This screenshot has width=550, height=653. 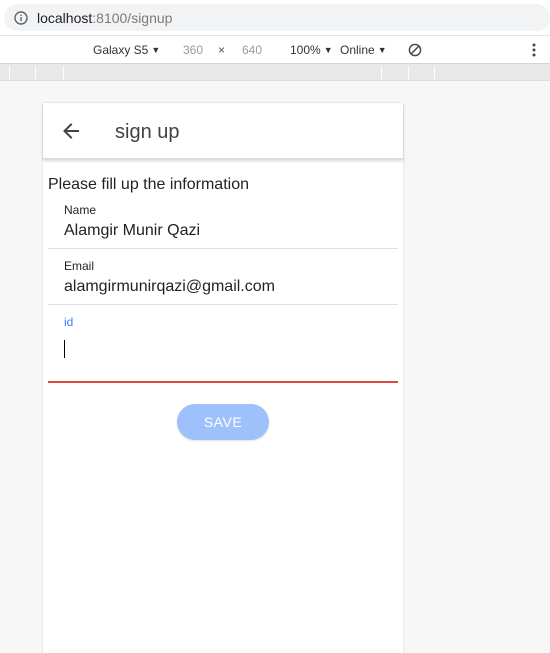 I want to click on name-input, so click(x=224, y=231).